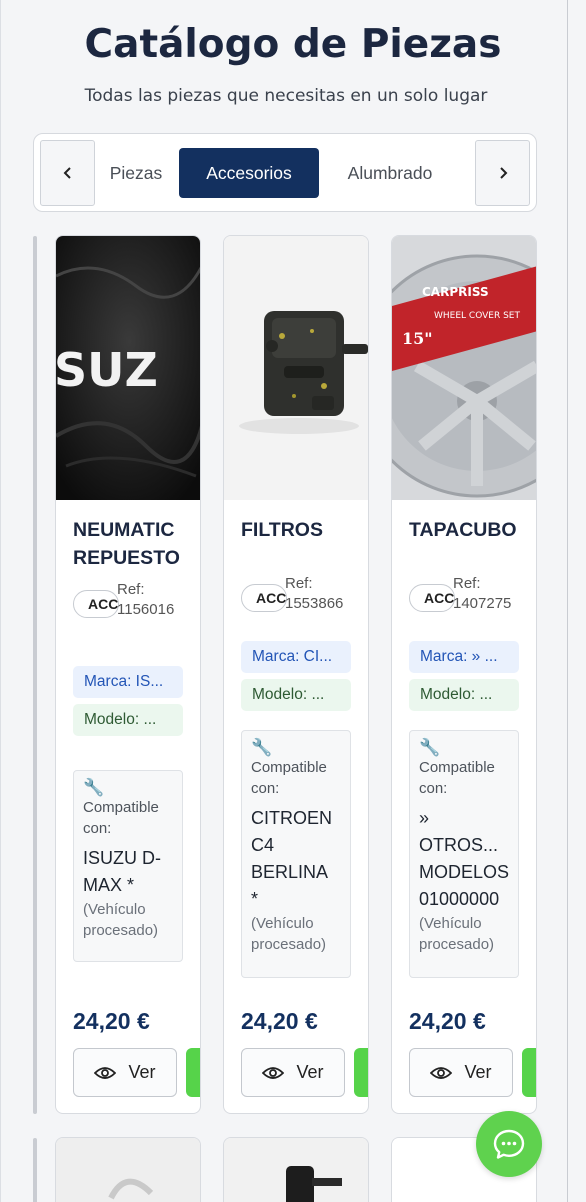 The image size is (586, 1202). I want to click on product-name: NEUMATIC REPUESTO, so click(126, 544).